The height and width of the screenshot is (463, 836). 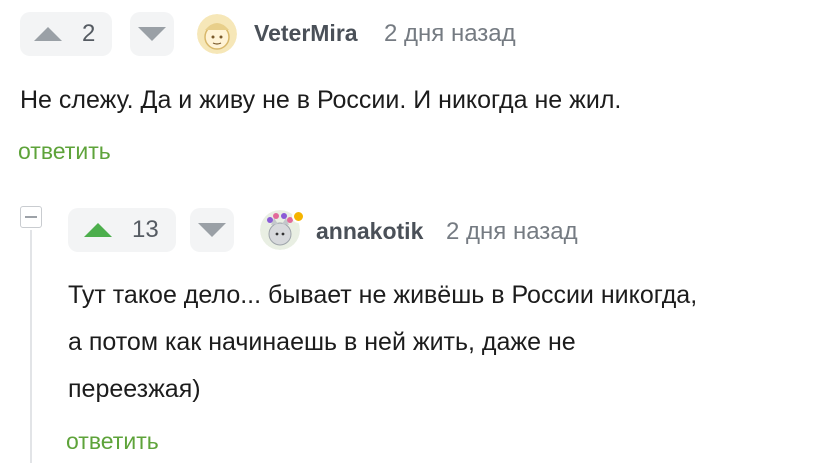 What do you see at coordinates (217, 34) in the screenshot?
I see `avatar` at bounding box center [217, 34].